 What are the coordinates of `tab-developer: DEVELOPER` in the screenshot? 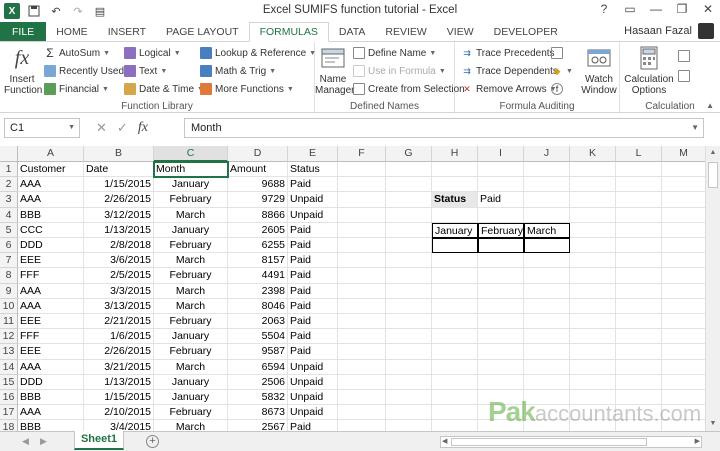 It's located at (526, 32).